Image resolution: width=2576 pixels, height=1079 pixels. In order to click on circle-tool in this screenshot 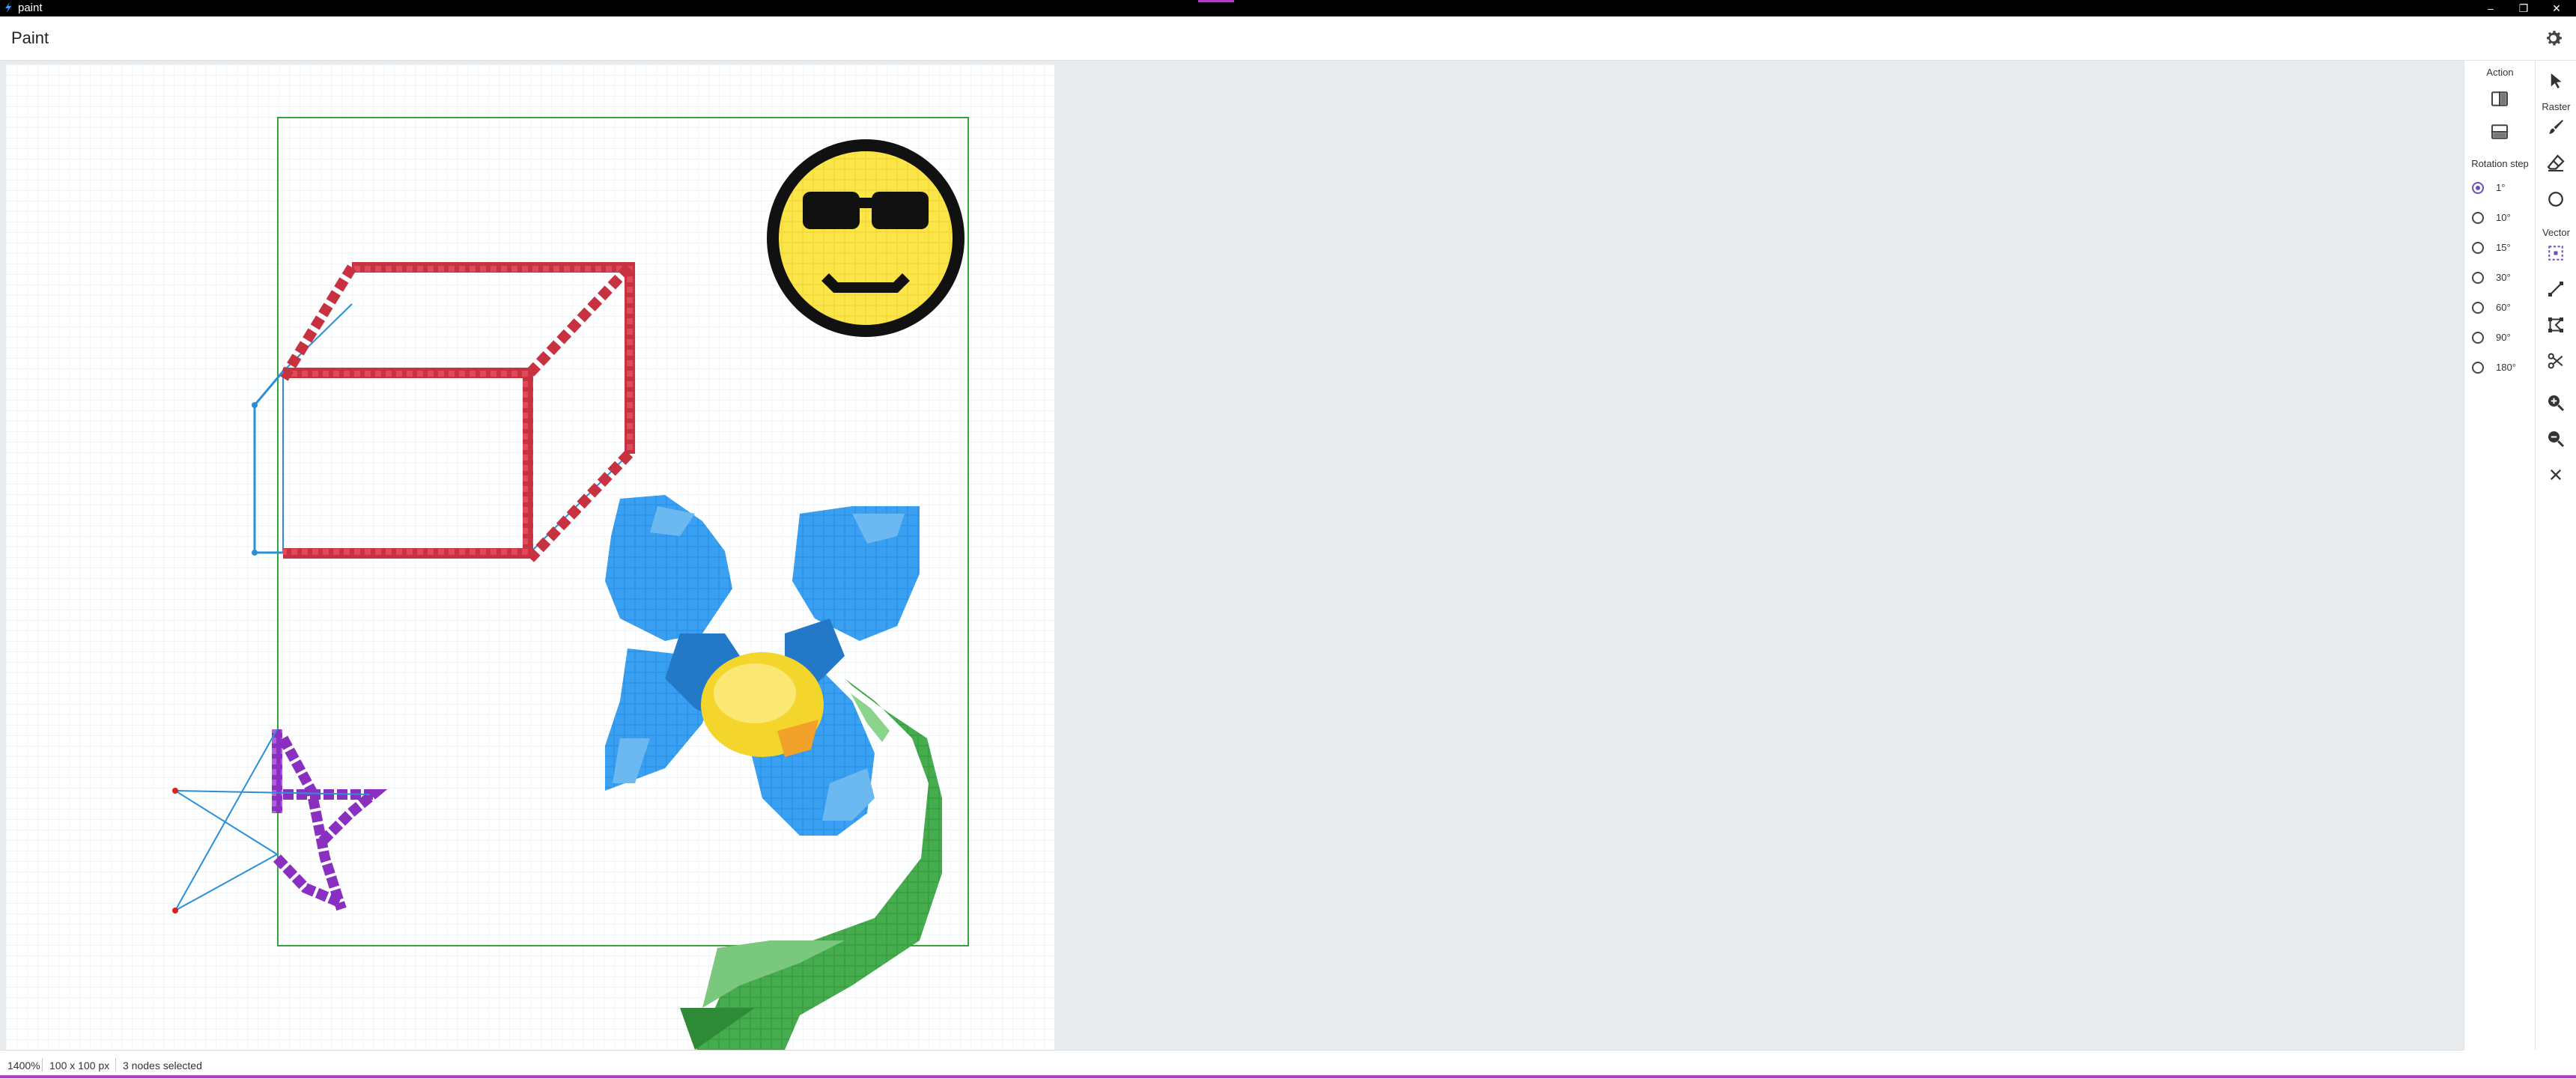, I will do `click(2556, 199)`.